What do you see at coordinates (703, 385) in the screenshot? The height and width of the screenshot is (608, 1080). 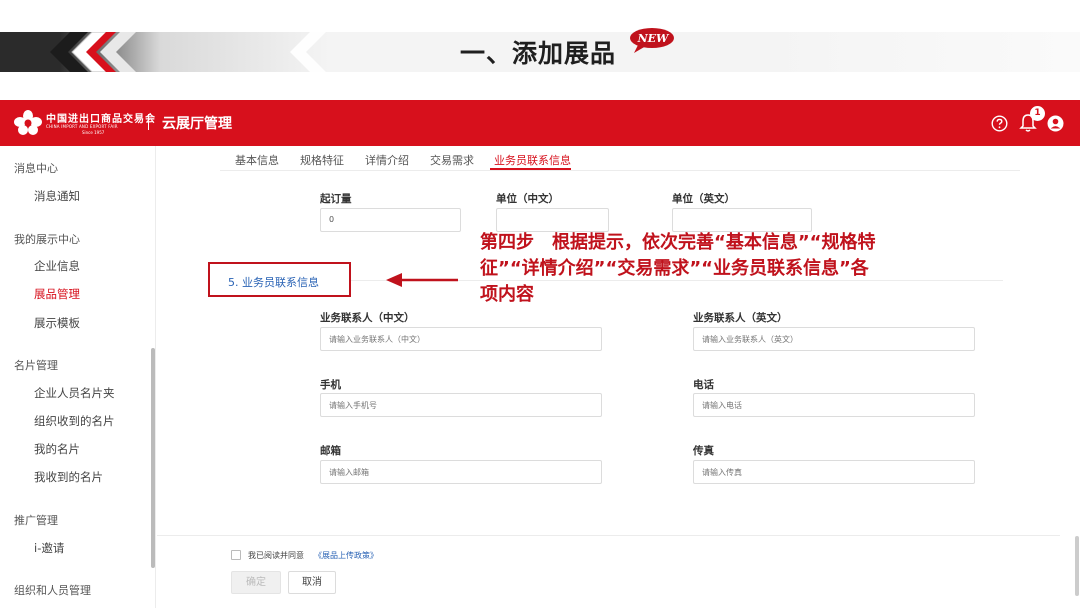 I see `phone-label: 电话` at bounding box center [703, 385].